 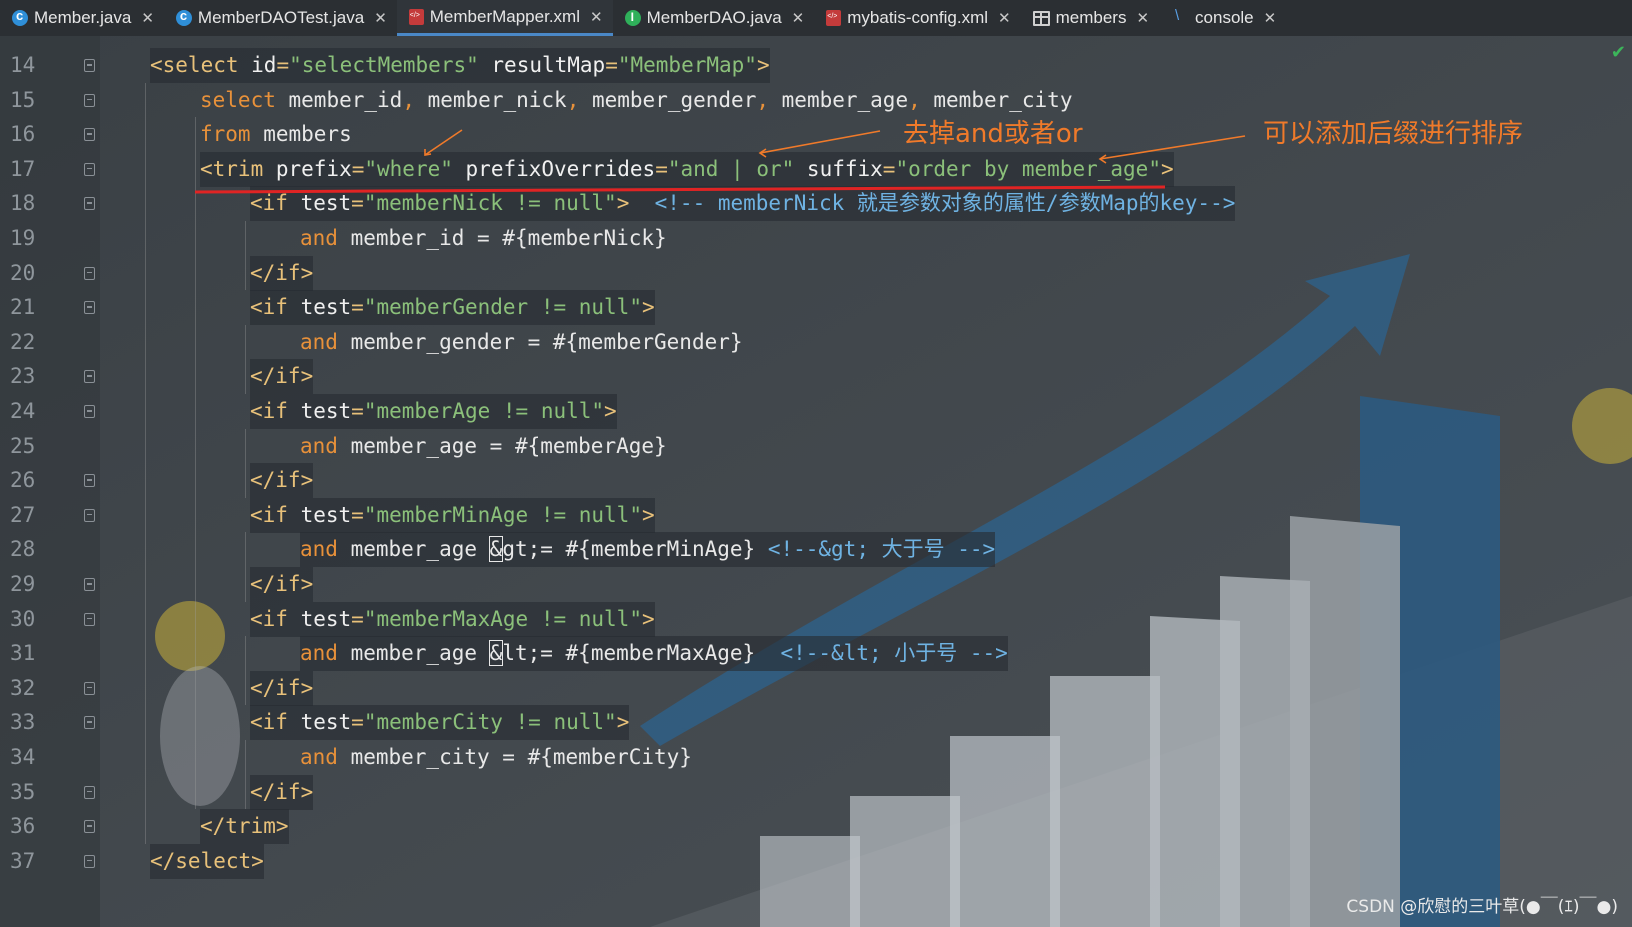 I want to click on annotation-arrow-suffix, so click(x=1172, y=147).